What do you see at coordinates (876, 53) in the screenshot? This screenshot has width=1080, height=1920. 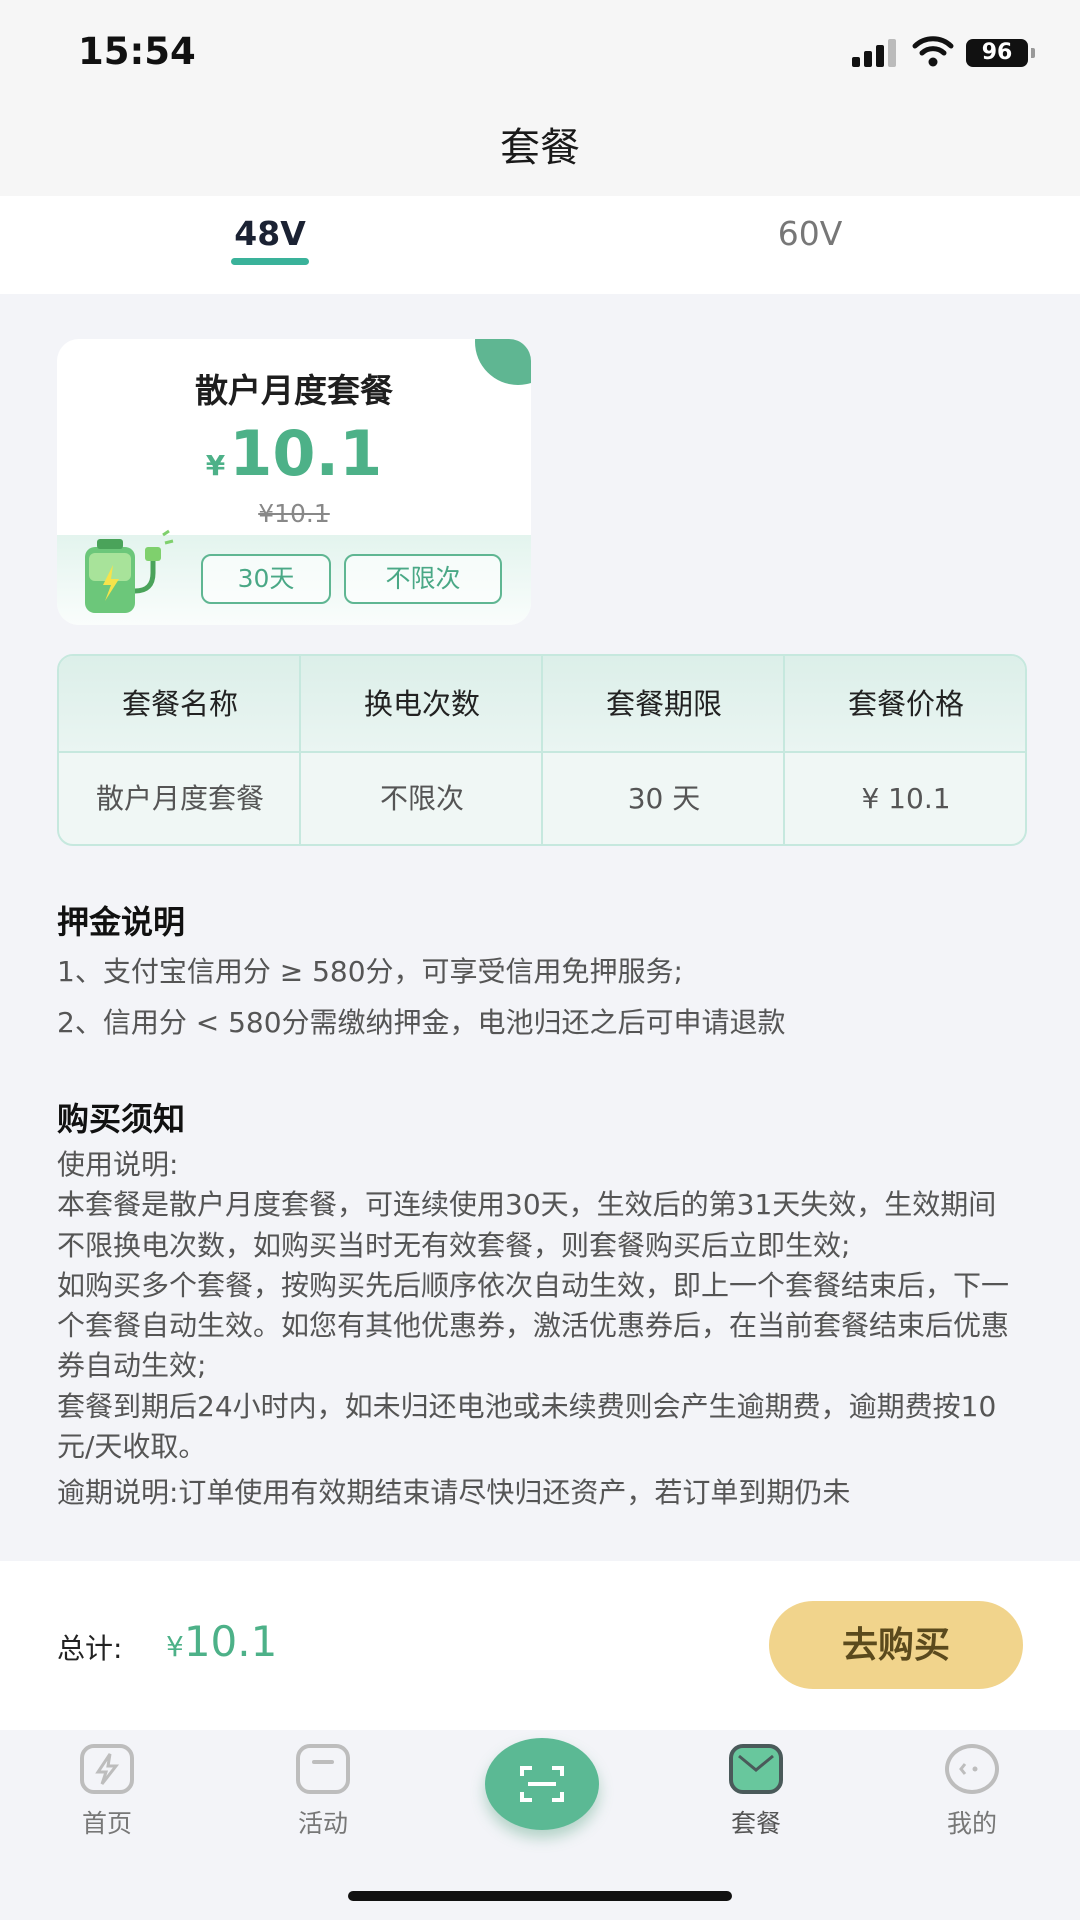 I see `signal-icon` at bounding box center [876, 53].